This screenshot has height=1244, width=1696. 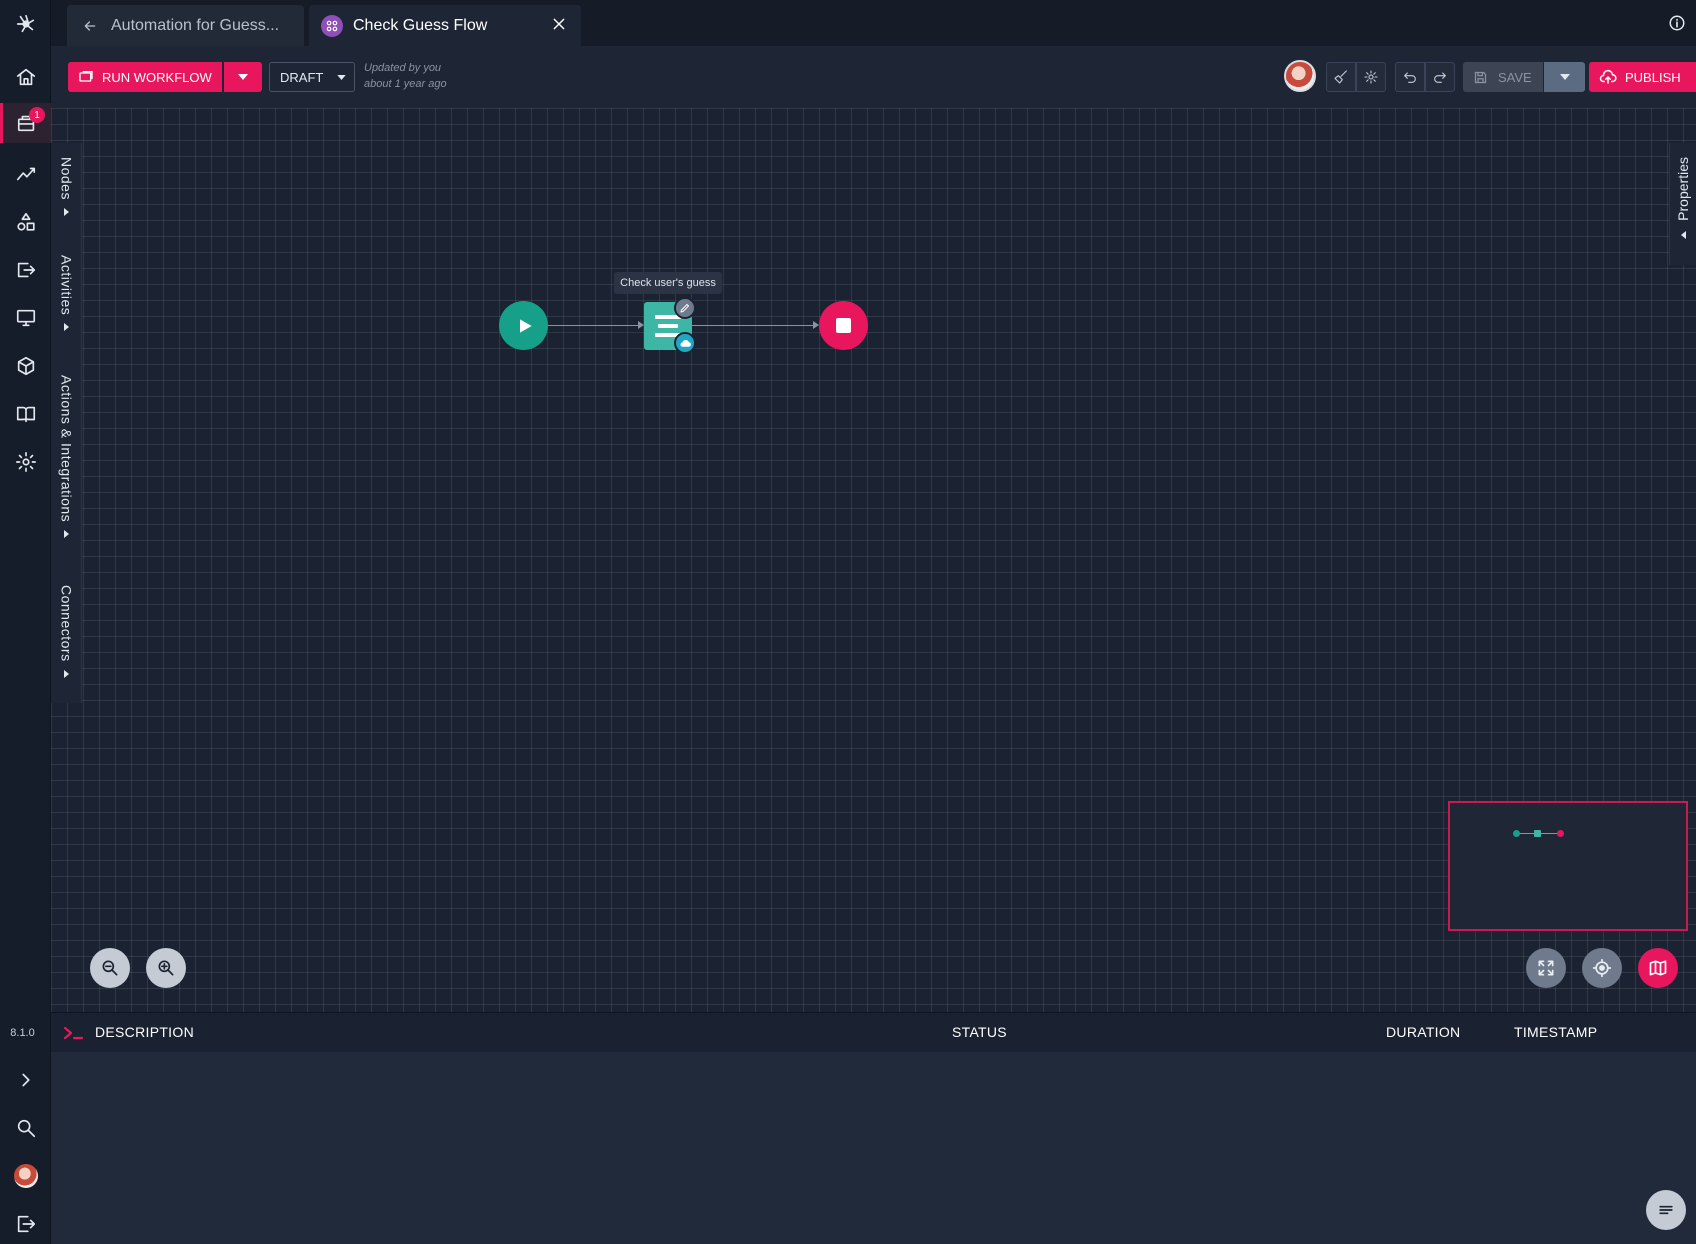 I want to click on chat-icon, so click(x=1666, y=1210).